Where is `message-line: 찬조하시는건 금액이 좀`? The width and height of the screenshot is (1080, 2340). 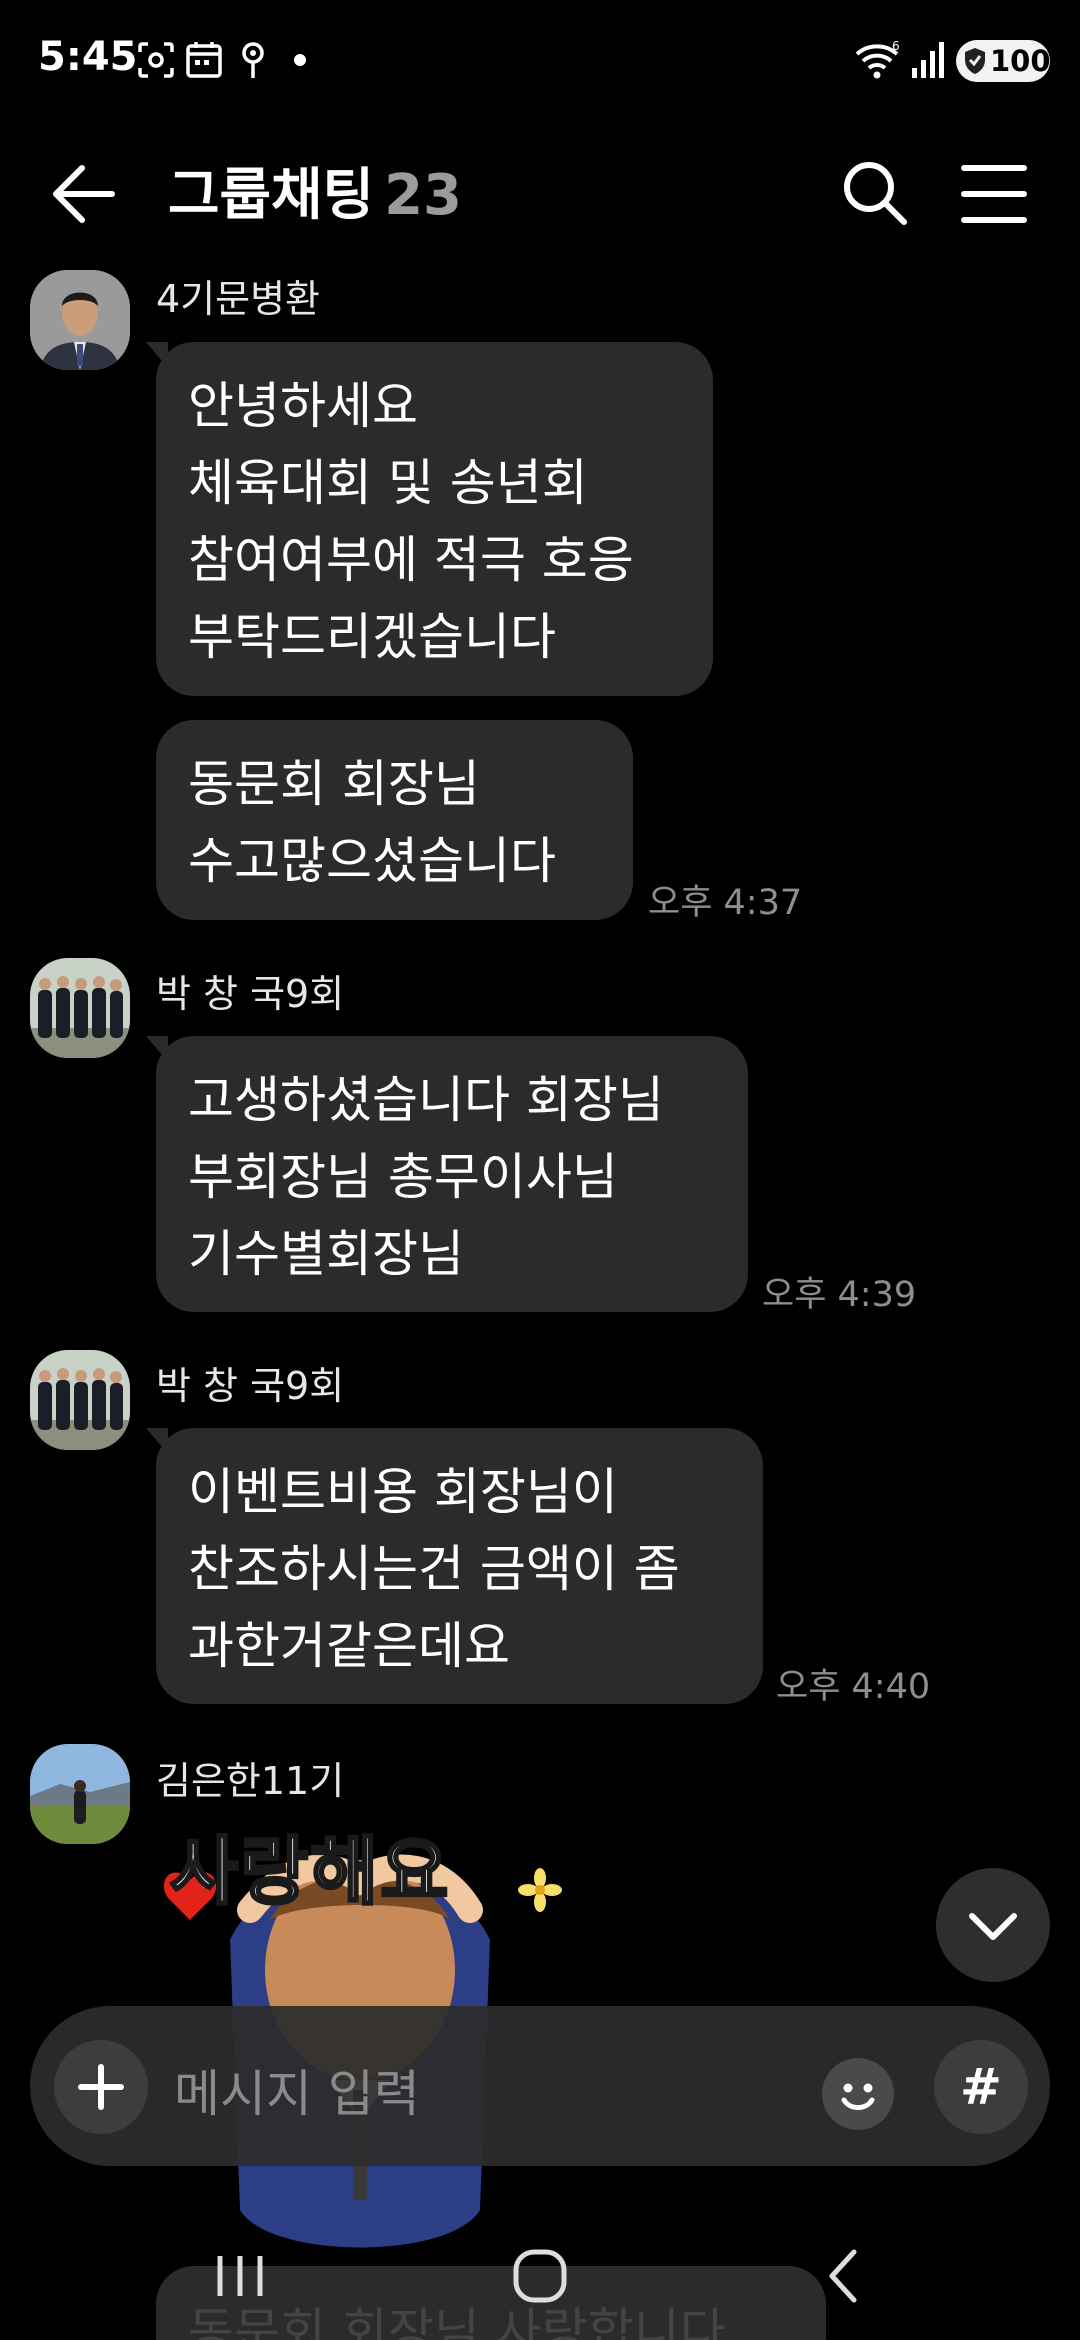
message-line: 찬조하시는건 금액이 좀 is located at coordinates (434, 1569).